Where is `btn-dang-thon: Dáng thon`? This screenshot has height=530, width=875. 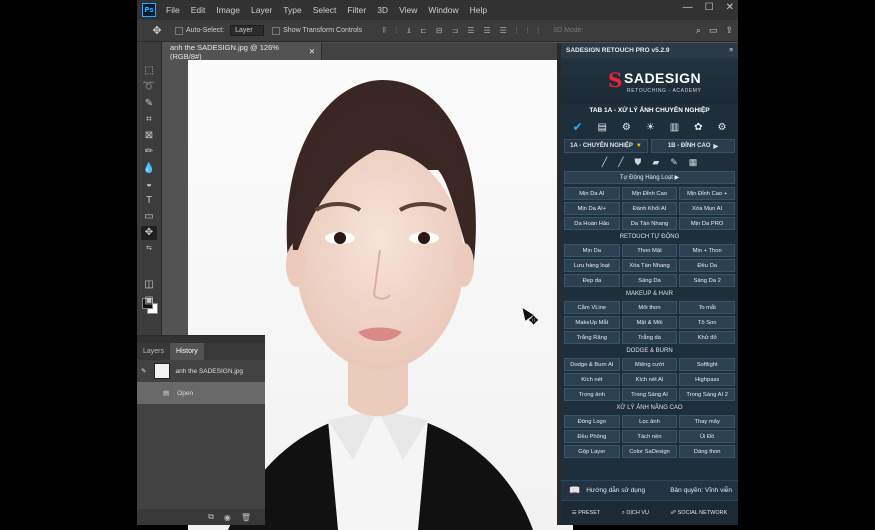
btn-dang-thon: Dáng thon is located at coordinates (707, 451).